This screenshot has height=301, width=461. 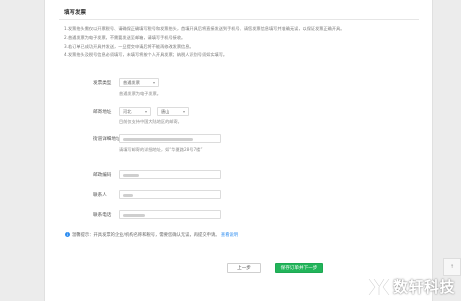 I want to click on address-label: 邮寄地址, so click(x=102, y=112).